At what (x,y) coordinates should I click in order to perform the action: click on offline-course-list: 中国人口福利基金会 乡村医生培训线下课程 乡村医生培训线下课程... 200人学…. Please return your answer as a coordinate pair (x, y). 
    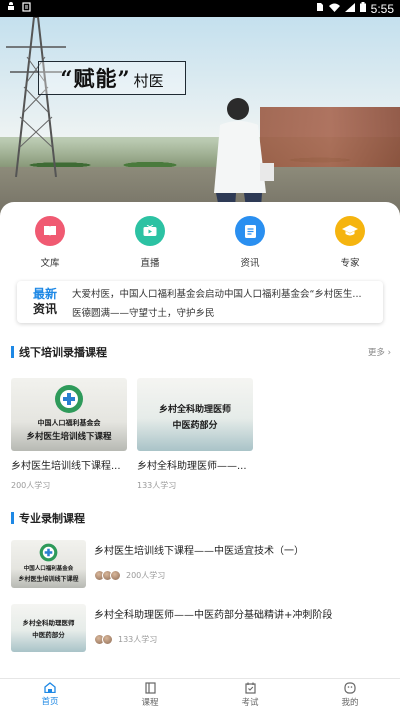
    Looking at the image, I should click on (201, 434).